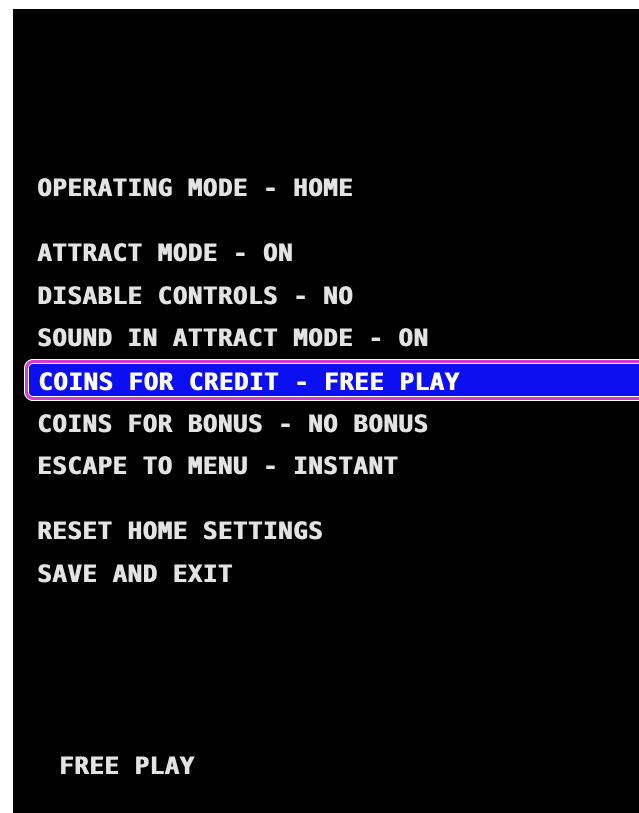 The height and width of the screenshot is (813, 639). Describe the element at coordinates (232, 424) in the screenshot. I see `menu-item-coins-for-bonus: COINS FOR BONUS - NO BONUS` at that location.